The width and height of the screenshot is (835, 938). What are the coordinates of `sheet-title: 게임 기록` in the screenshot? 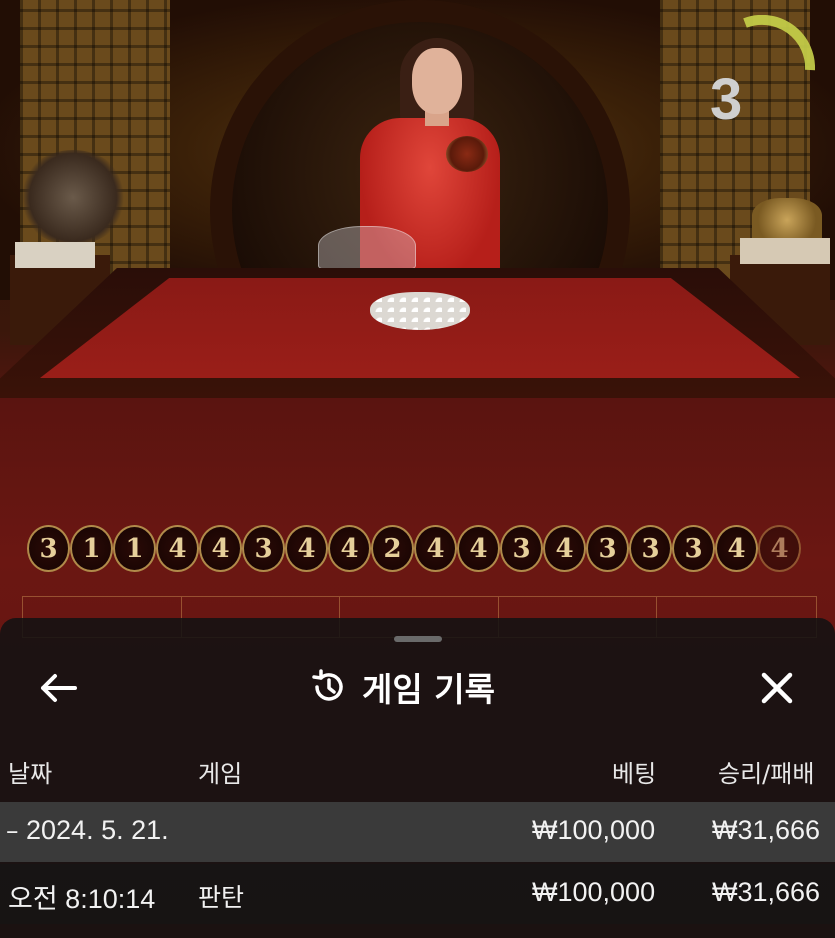 It's located at (402, 687).